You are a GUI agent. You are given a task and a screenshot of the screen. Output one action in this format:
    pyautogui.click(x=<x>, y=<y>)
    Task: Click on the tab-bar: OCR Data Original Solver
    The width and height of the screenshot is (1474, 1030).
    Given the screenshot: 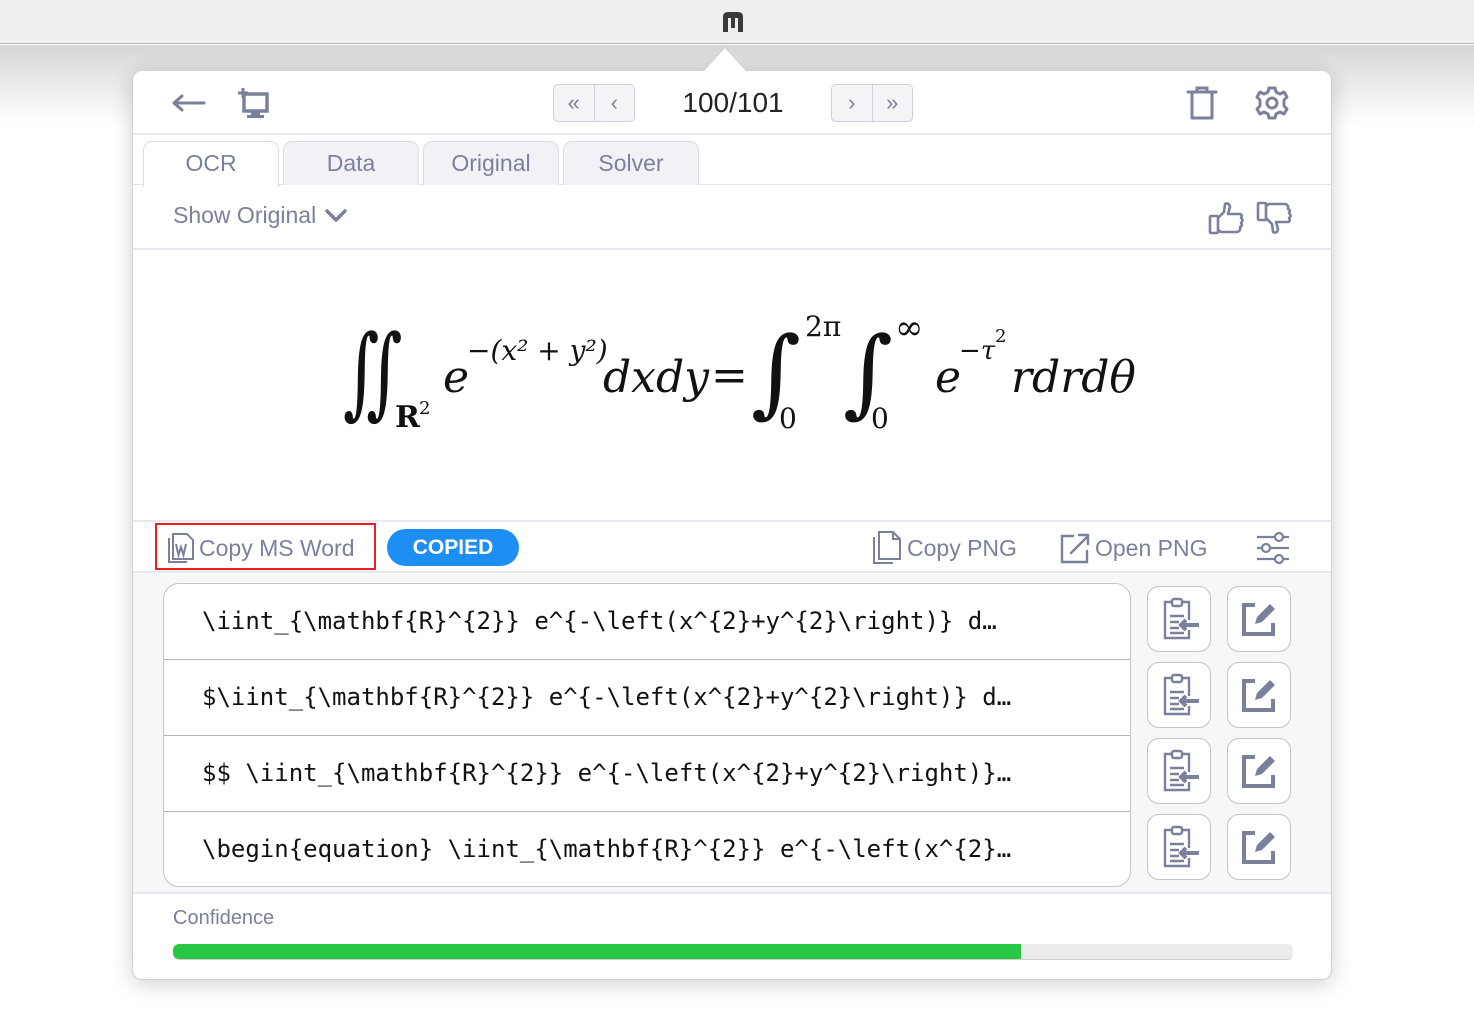 What is the action you would take?
    pyautogui.click(x=732, y=161)
    